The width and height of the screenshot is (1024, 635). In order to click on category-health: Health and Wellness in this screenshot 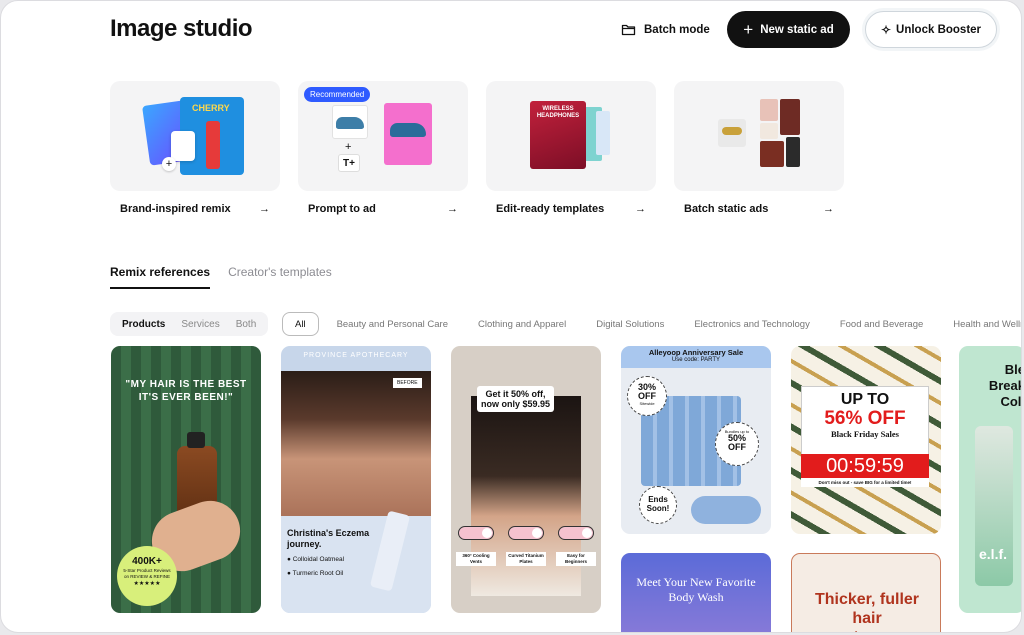, I will do `click(979, 324)`.